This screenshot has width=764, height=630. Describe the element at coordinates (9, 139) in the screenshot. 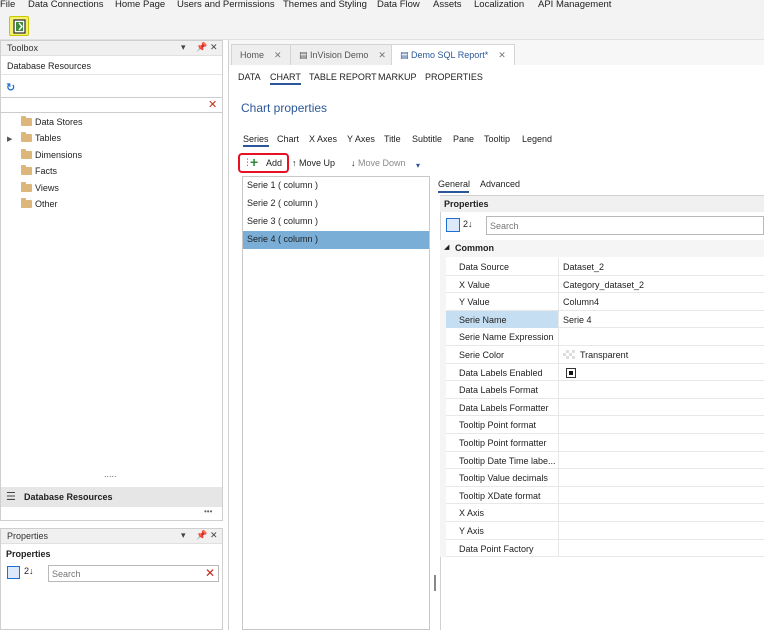

I see `expand-arrow-icon: ▶` at that location.